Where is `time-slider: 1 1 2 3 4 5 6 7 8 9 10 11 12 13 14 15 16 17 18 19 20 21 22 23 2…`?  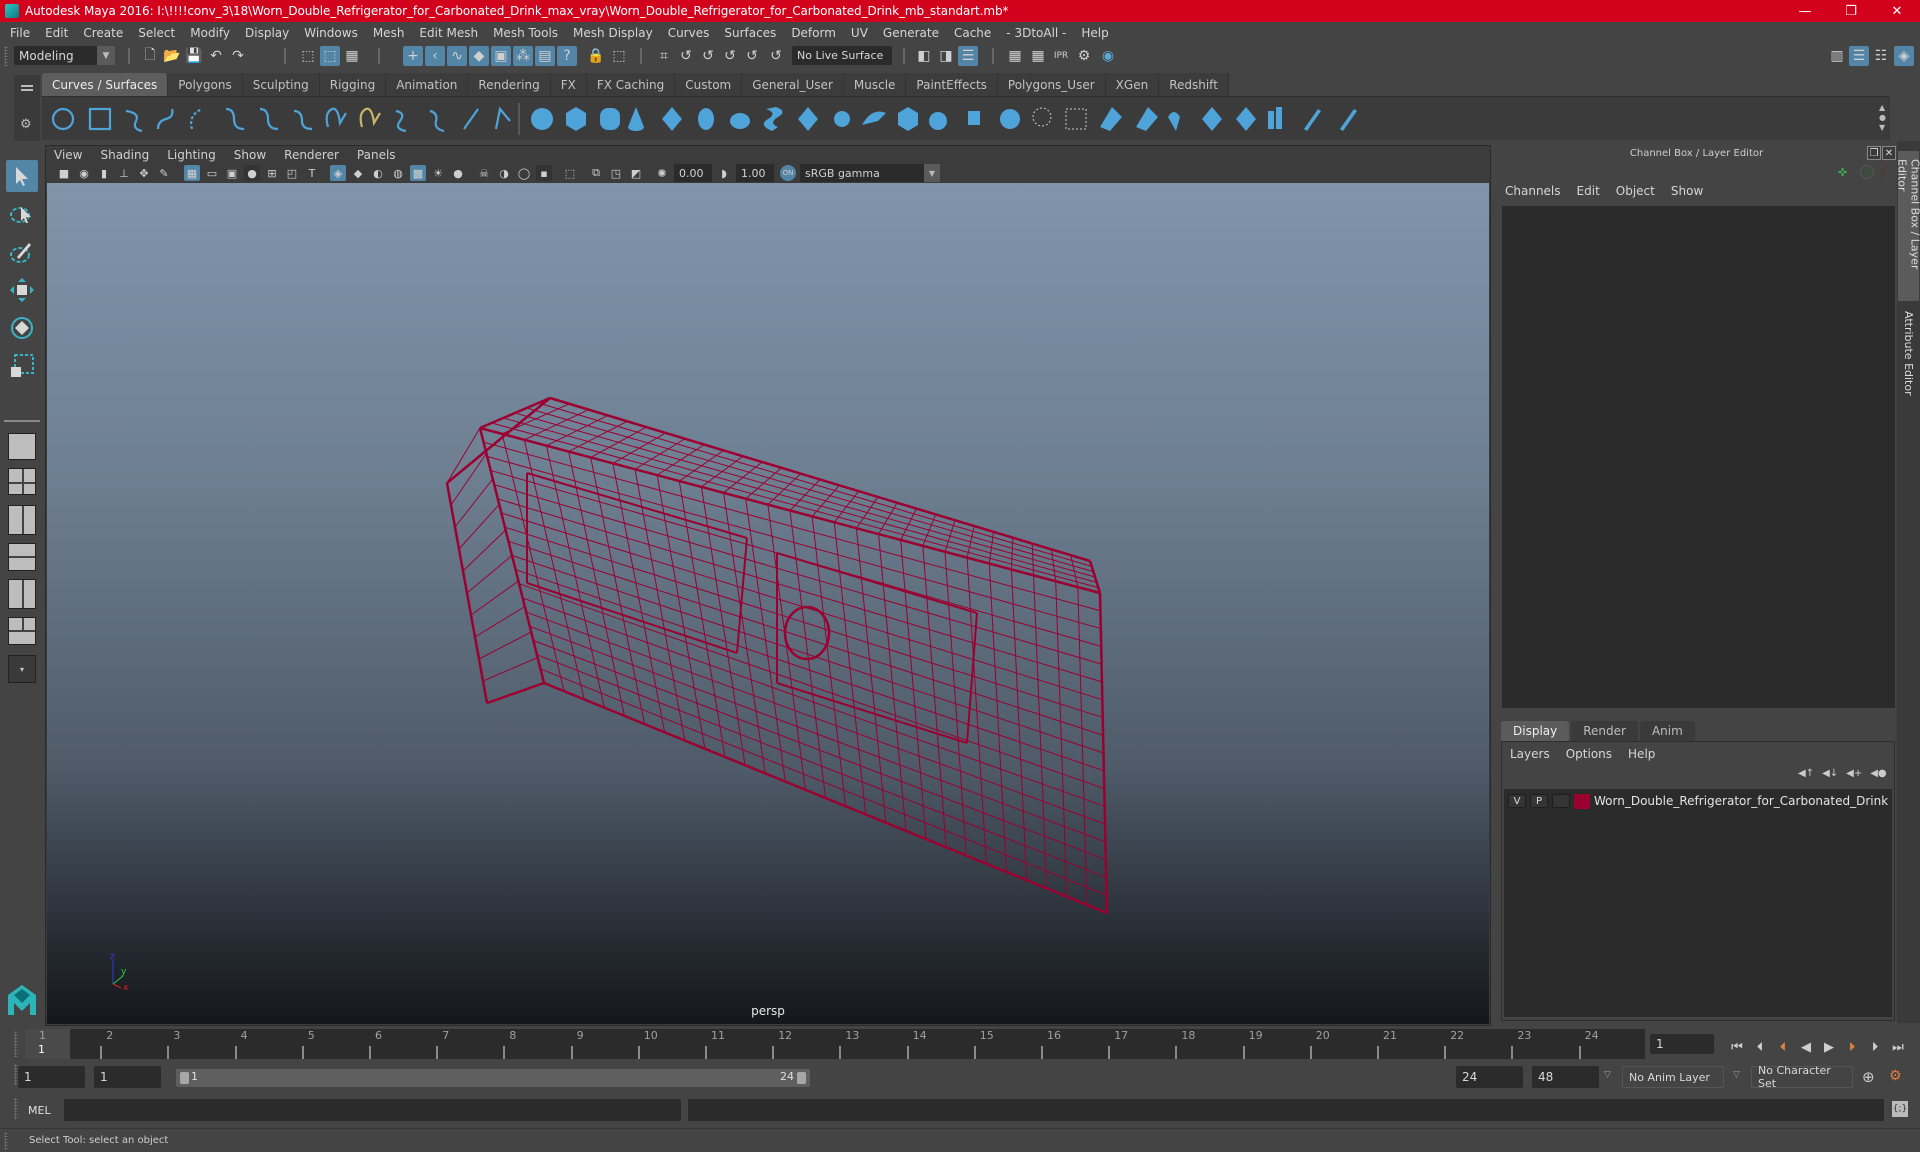
time-slider: 1 1 2 3 4 5 6 7 8 9 10 11 12 13 14 15 16 17 18 19 20 21 22 23 2… is located at coordinates (835, 1044).